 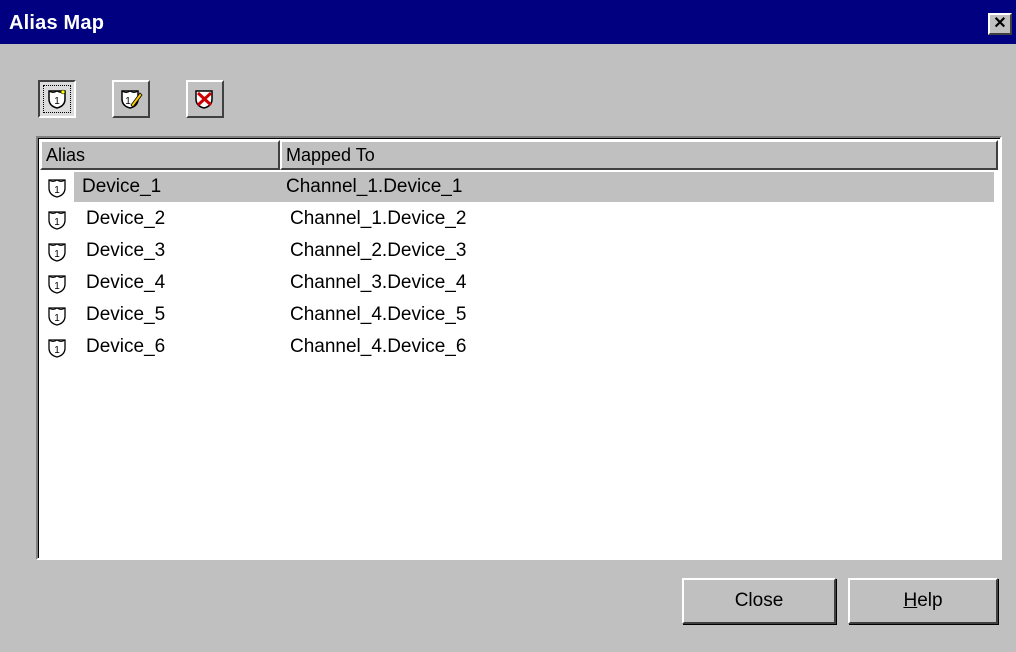 What do you see at coordinates (518, 315) in the screenshot?
I see `table-row: 1 Device_5 Channel_4.Device_5` at bounding box center [518, 315].